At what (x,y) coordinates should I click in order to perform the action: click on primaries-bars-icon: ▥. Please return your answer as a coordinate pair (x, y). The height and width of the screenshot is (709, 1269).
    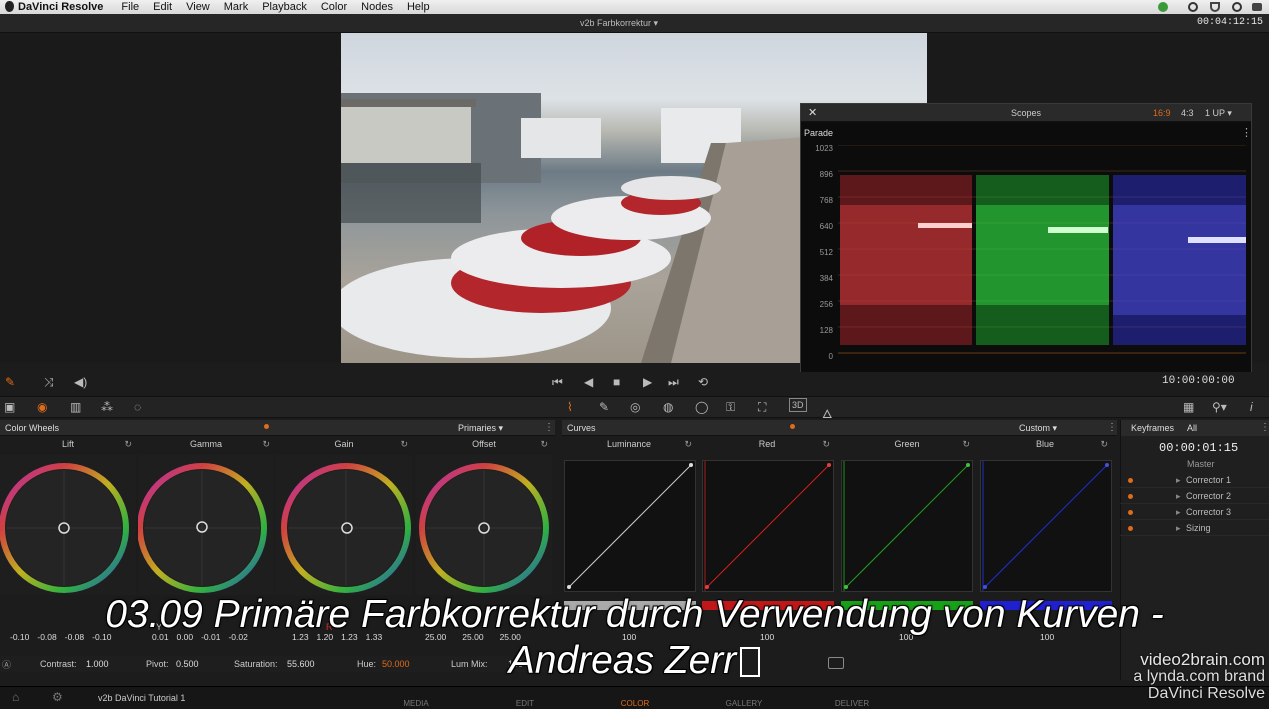
    Looking at the image, I should click on (75, 407).